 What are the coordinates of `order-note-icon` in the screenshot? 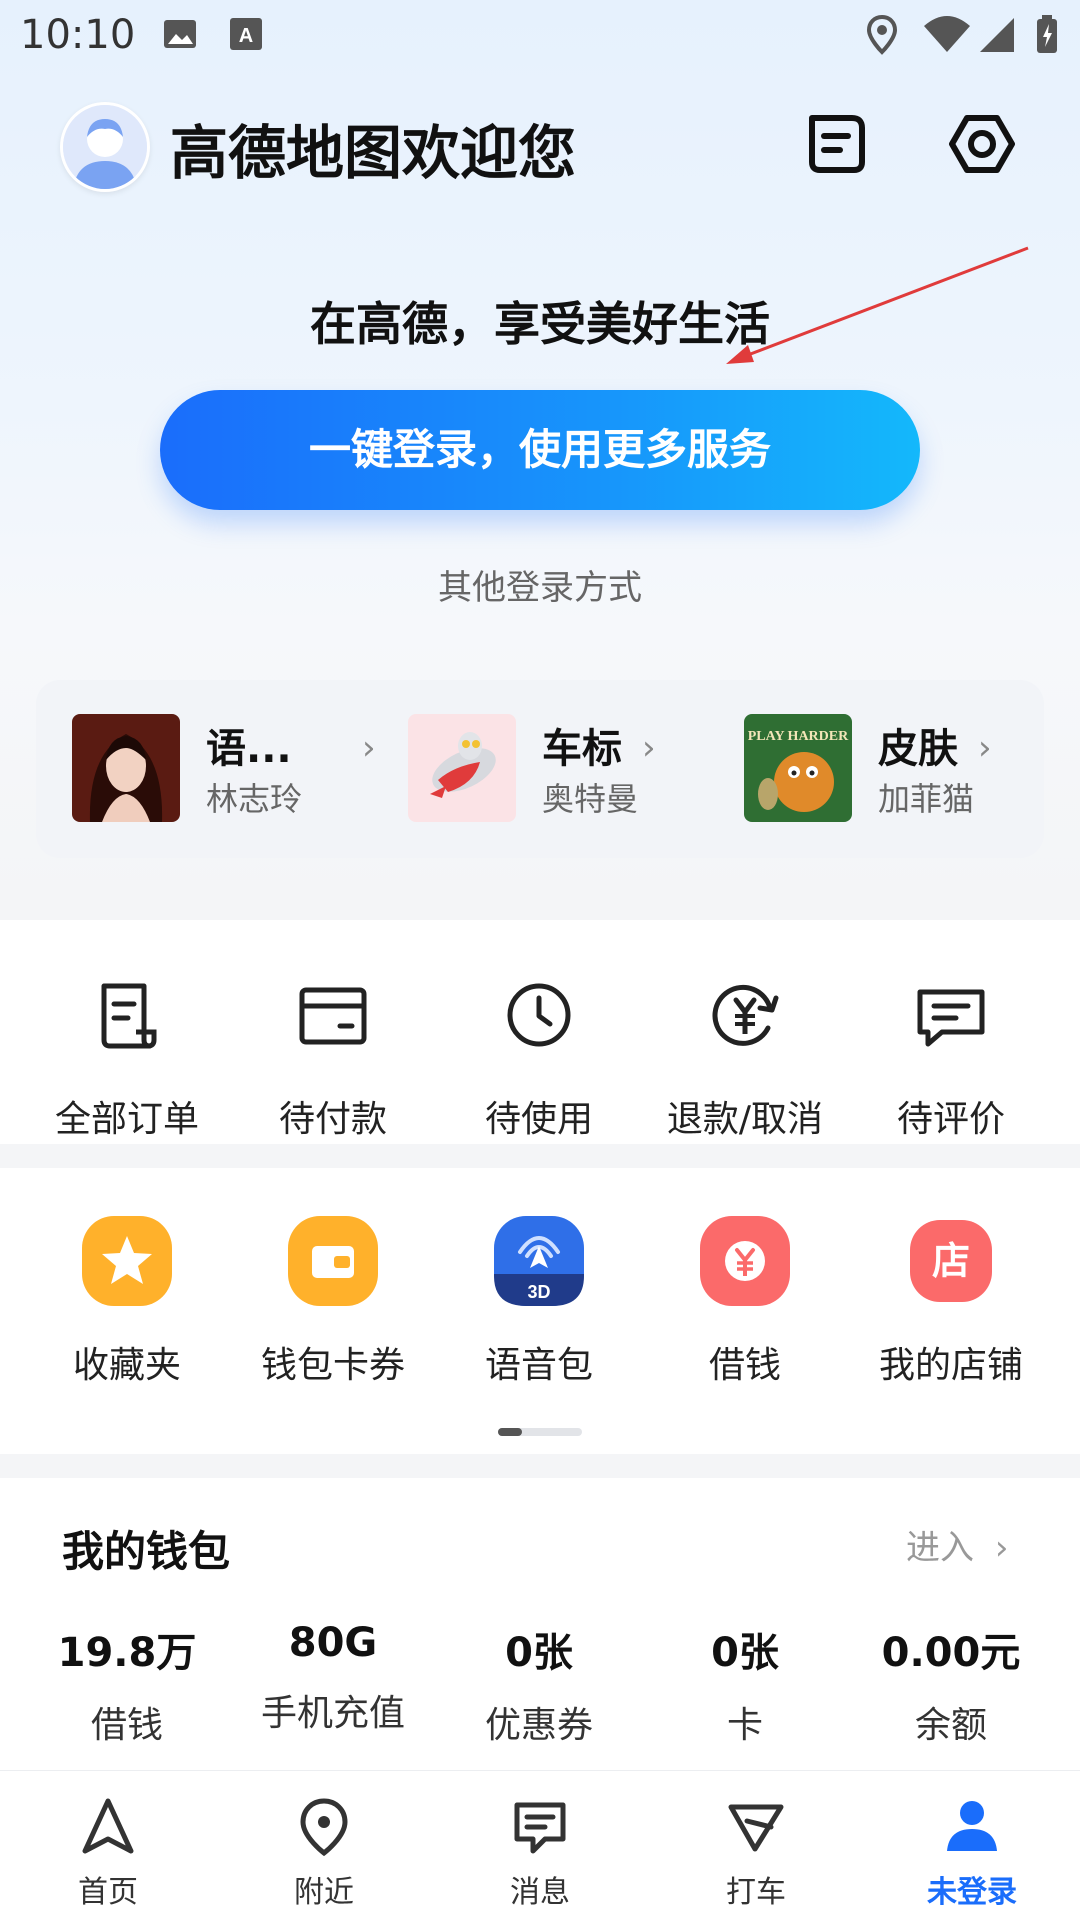 It's located at (838, 144).